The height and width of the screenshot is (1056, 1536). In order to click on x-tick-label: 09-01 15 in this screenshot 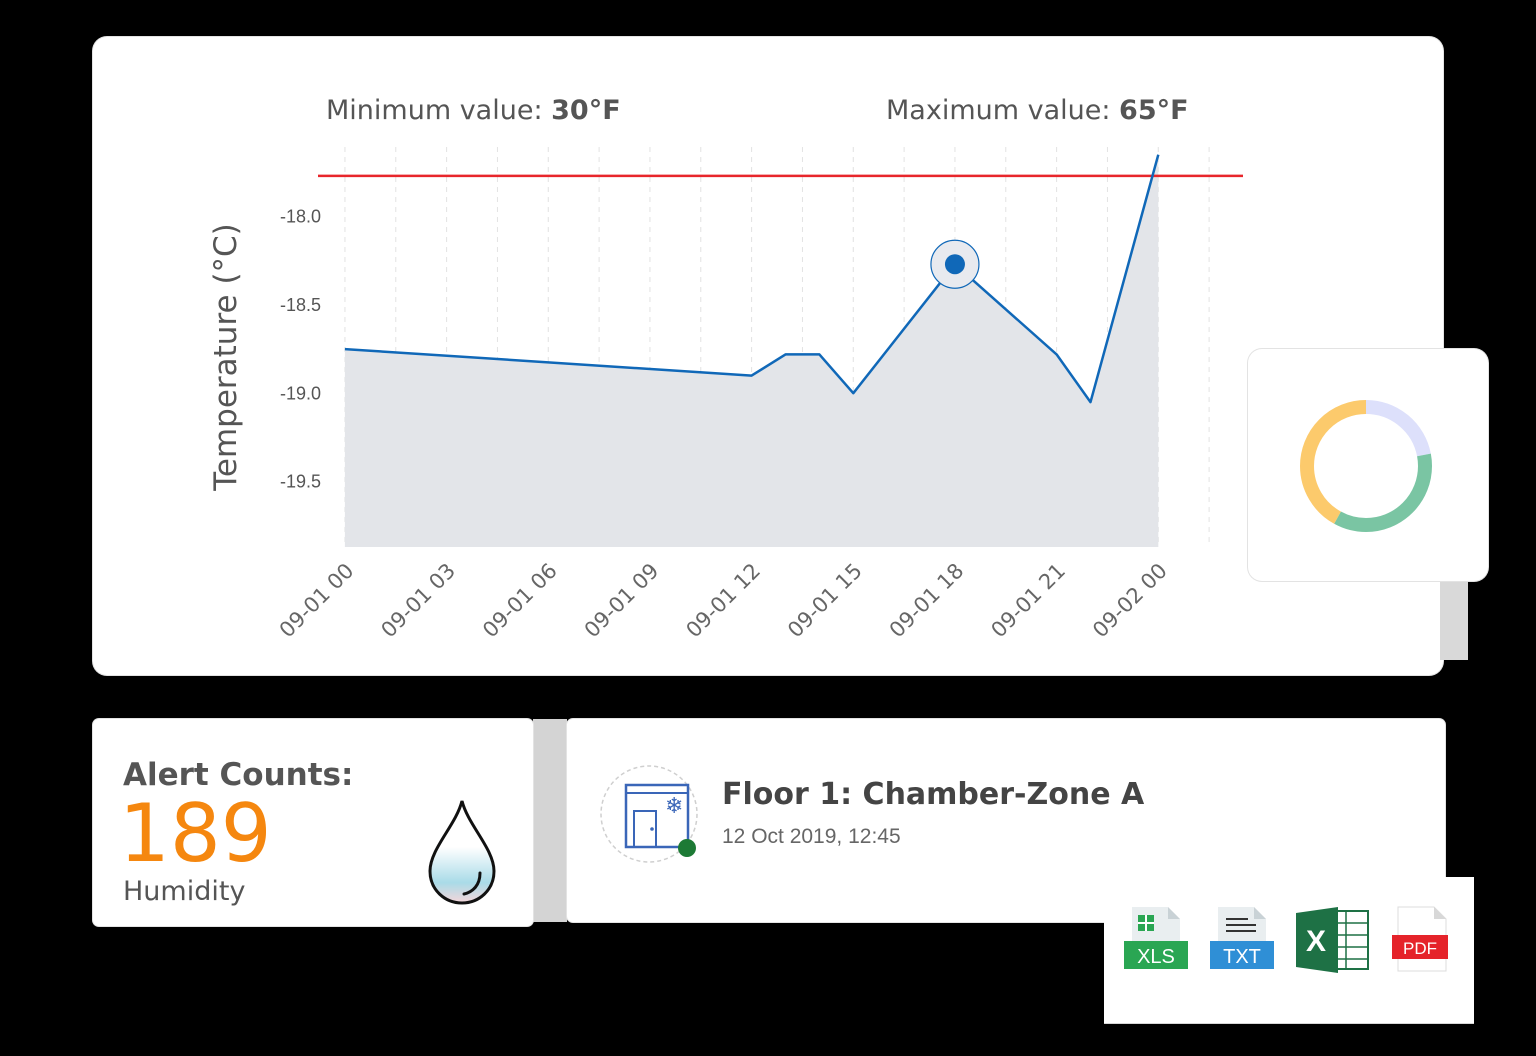, I will do `click(825, 601)`.